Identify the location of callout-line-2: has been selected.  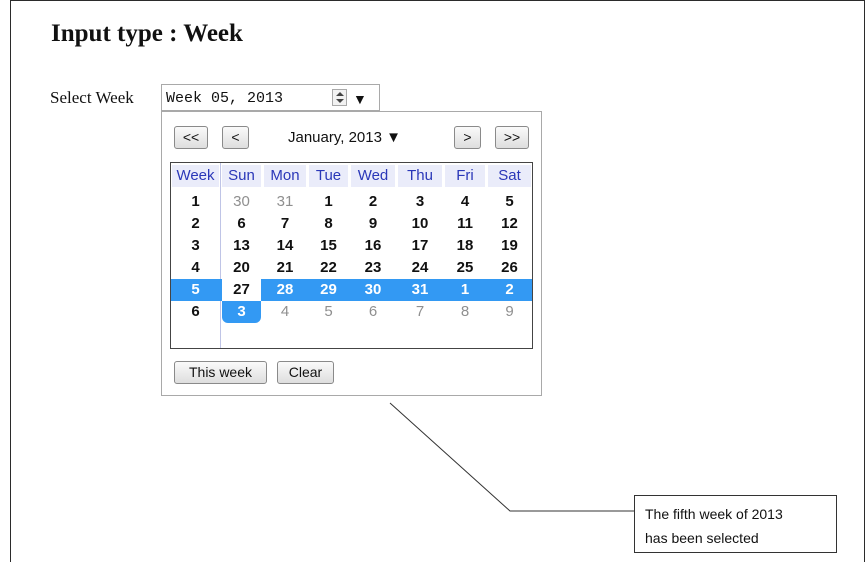
(702, 538).